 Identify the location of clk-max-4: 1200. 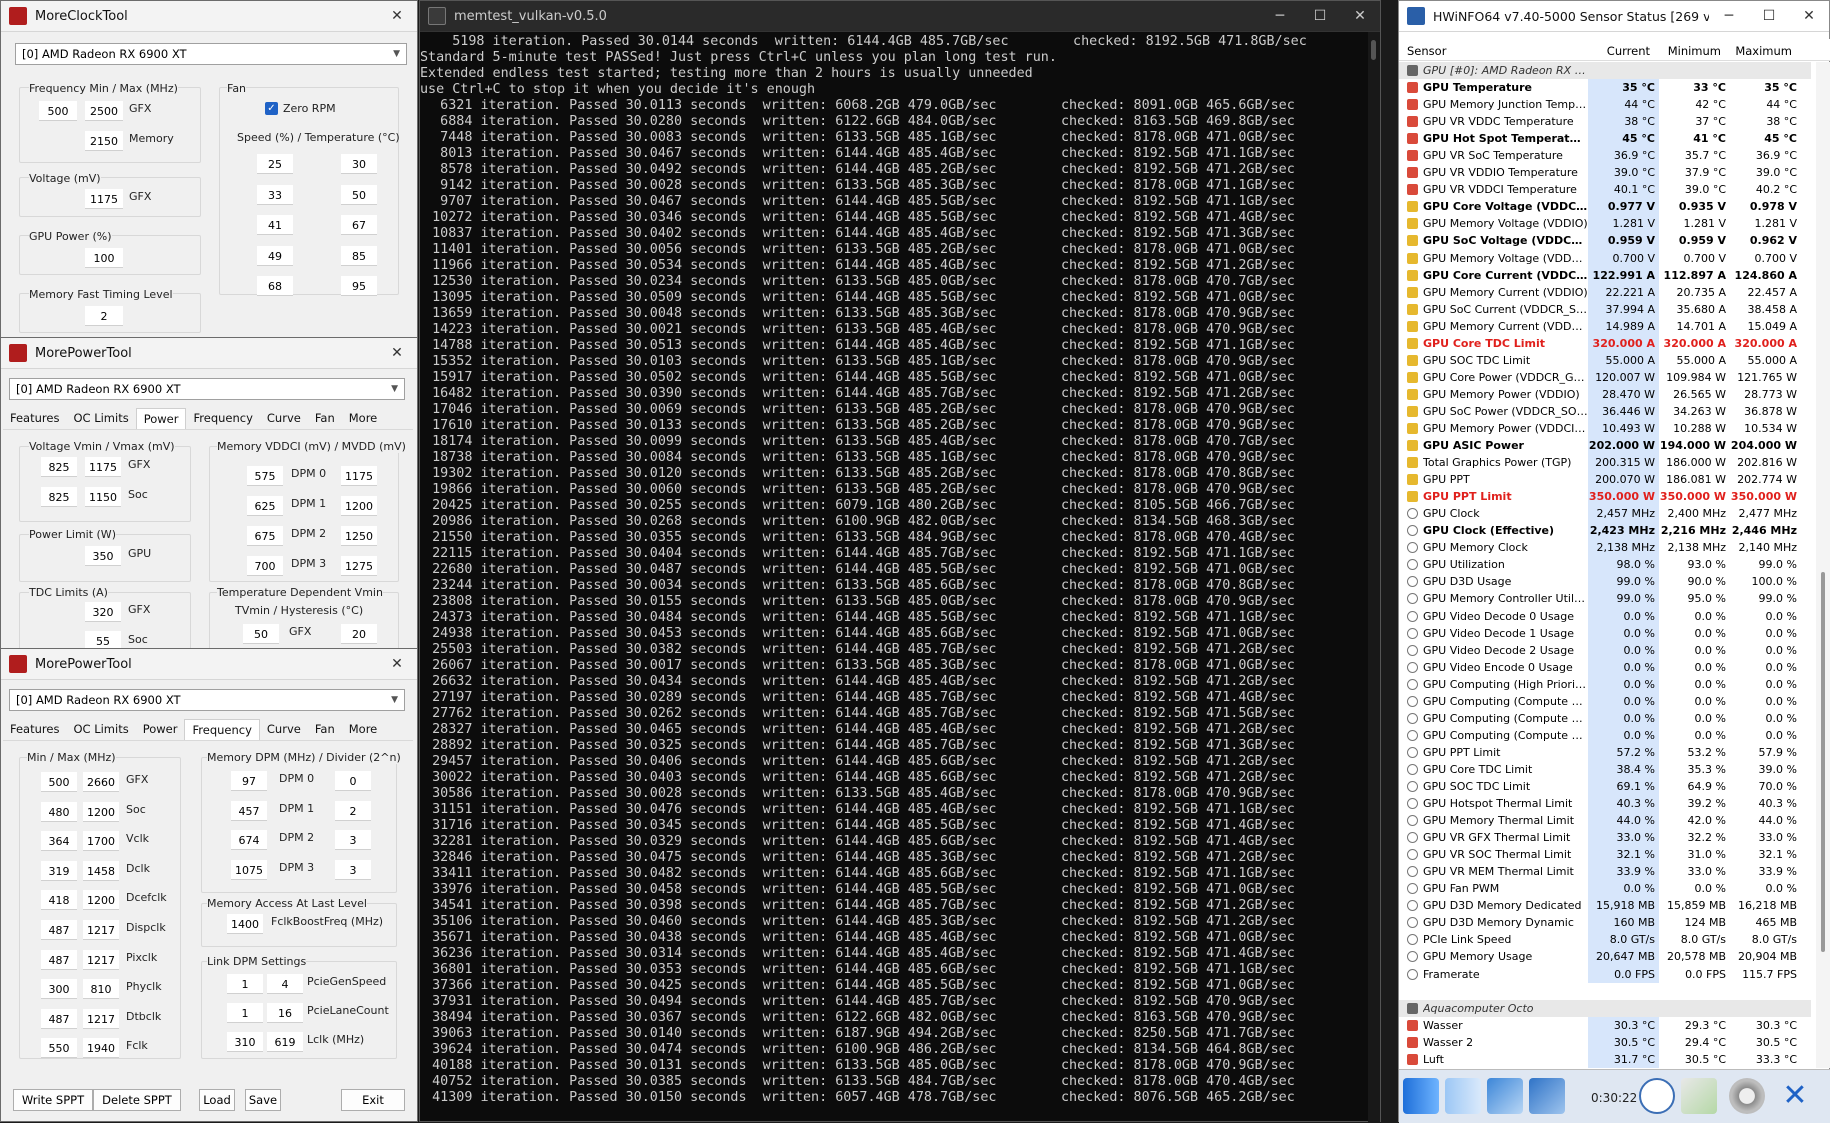
(101, 900).